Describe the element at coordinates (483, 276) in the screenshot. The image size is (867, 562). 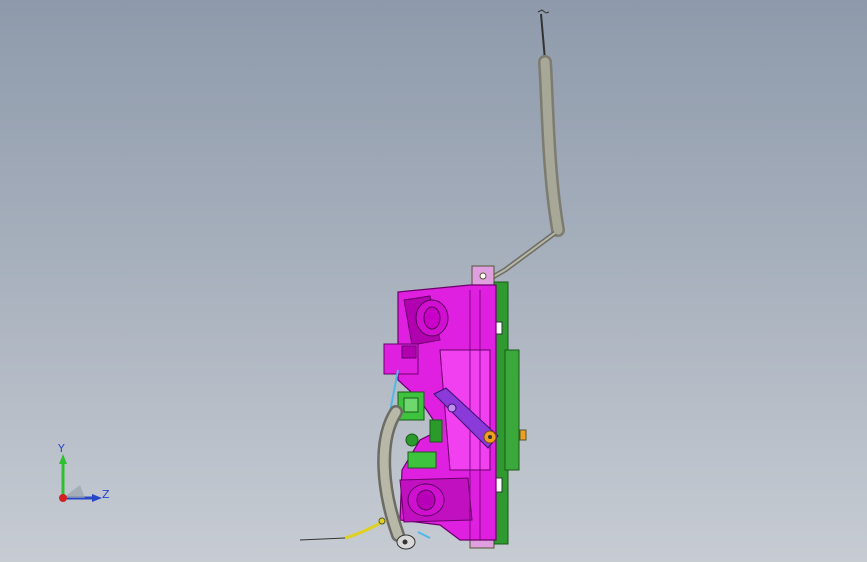
I see `mounting-bracket-top` at that location.